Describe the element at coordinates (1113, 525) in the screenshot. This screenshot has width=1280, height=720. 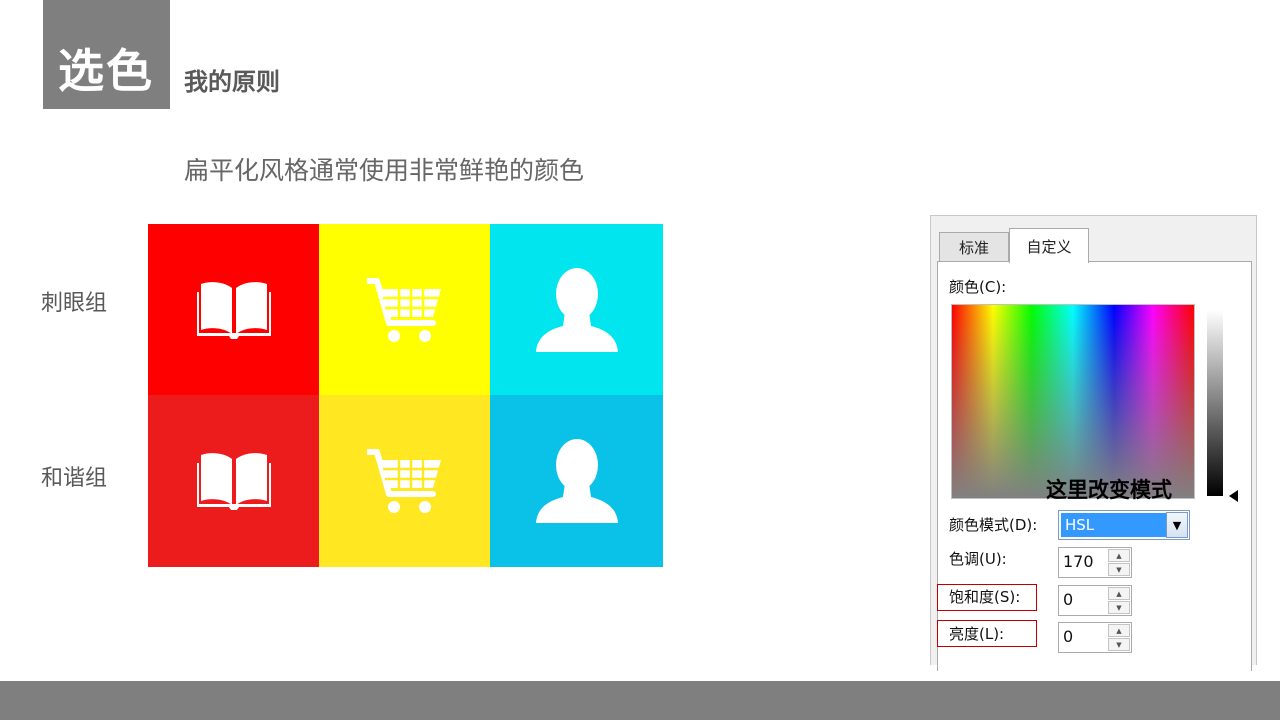
I see `color-mode-value: HSL` at that location.